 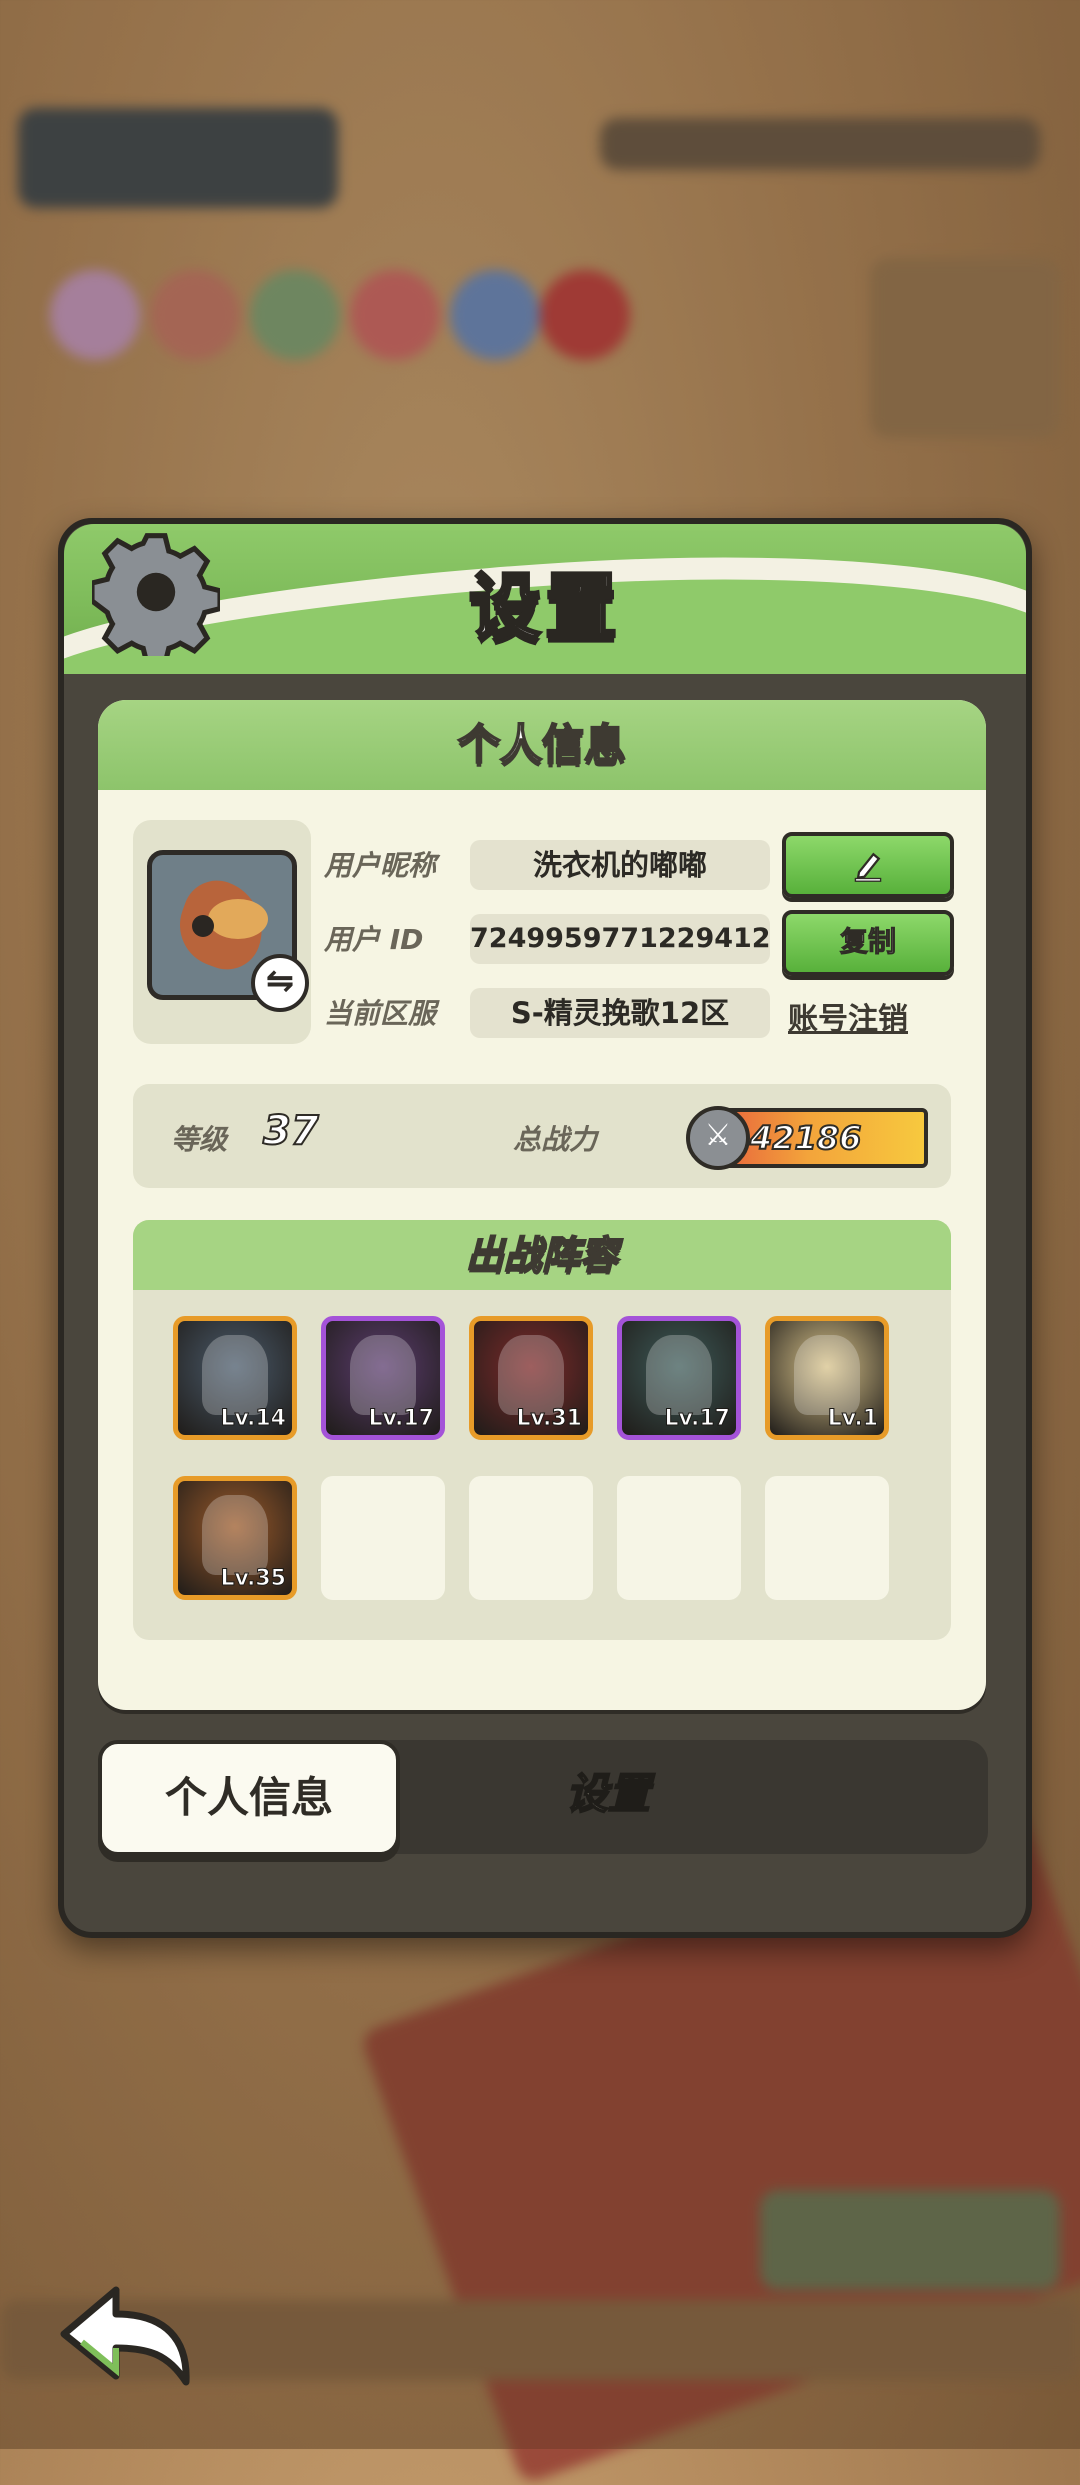 I want to click on power-badge: ⚔ 42186, so click(x=807, y=1138).